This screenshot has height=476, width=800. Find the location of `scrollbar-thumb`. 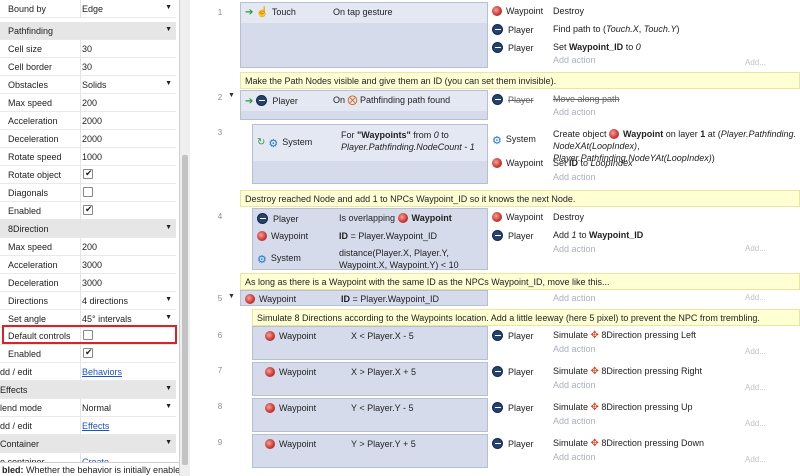

scrollbar-thumb is located at coordinates (185, 310).